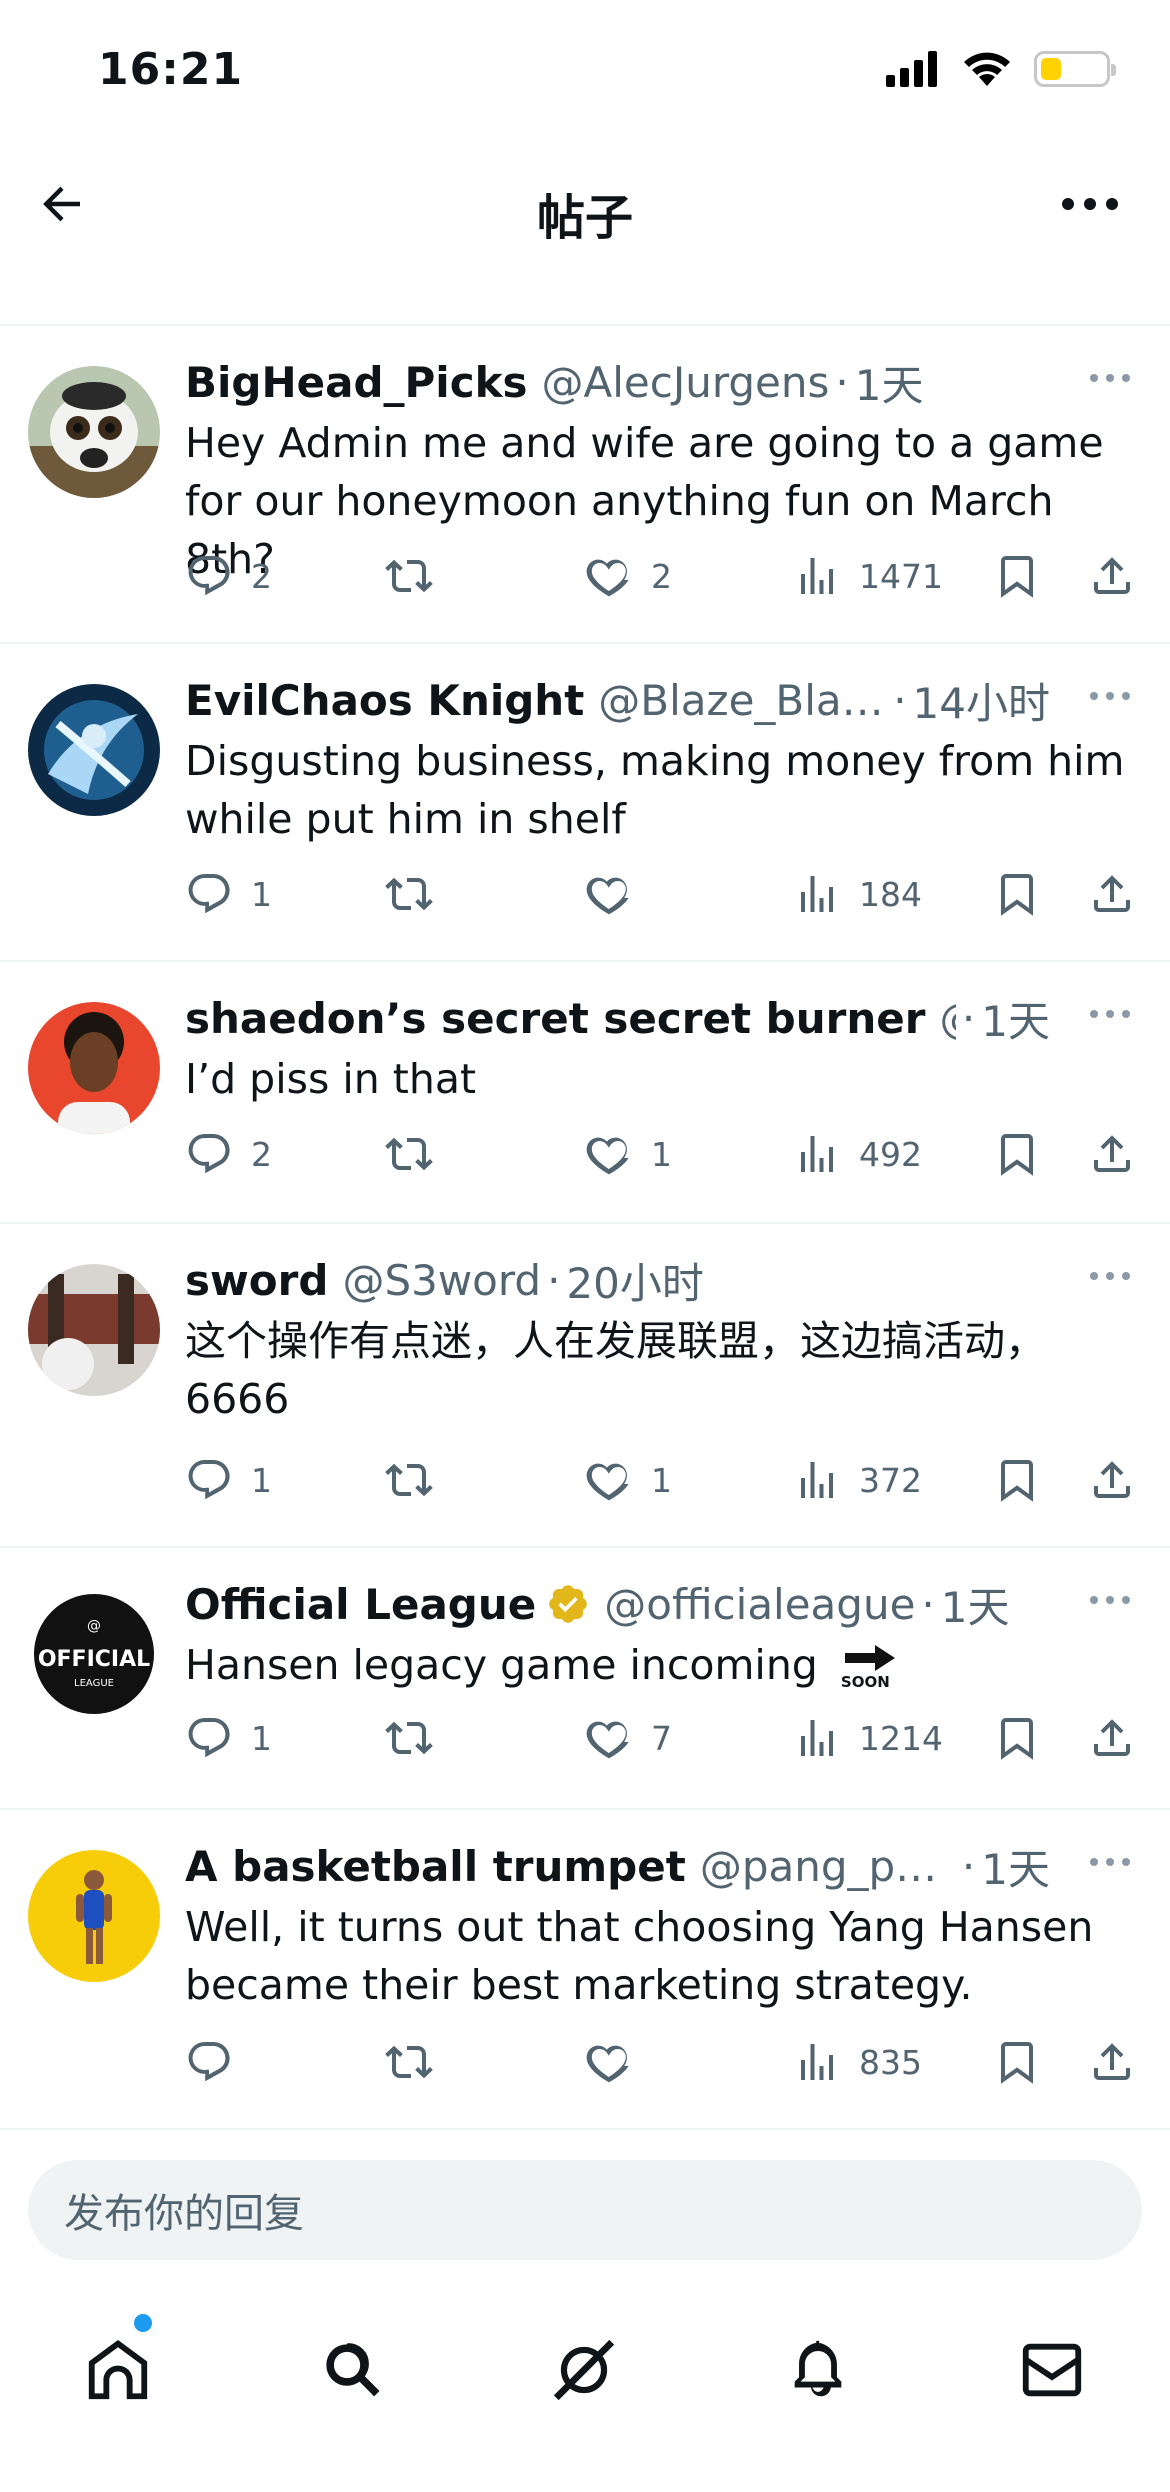 This screenshot has width=1170, height=2492. Describe the element at coordinates (356, 382) in the screenshot. I see `display-name: BigHead_Picks` at that location.